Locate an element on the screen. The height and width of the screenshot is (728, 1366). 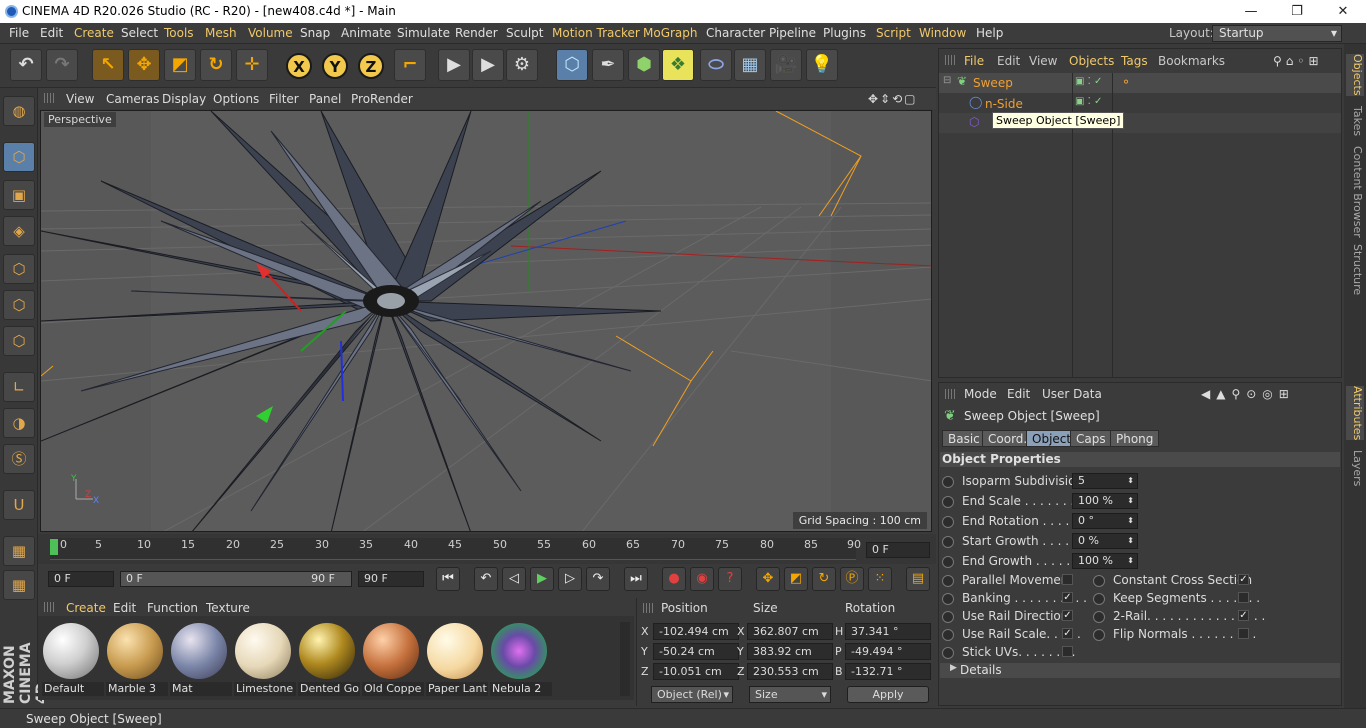
vp-menu-filter: Filter is located at coordinates (284, 99).